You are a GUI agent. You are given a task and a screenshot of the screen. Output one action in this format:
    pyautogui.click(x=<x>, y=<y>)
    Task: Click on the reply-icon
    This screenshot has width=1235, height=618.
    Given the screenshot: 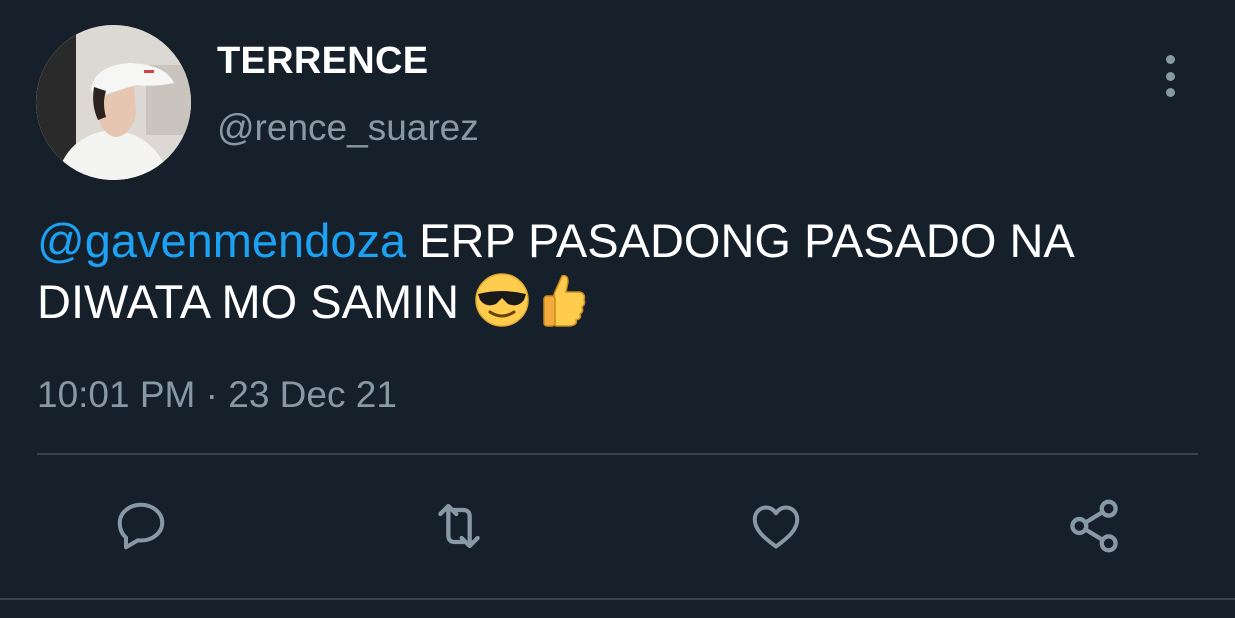 What is the action you would take?
    pyautogui.click(x=141, y=526)
    